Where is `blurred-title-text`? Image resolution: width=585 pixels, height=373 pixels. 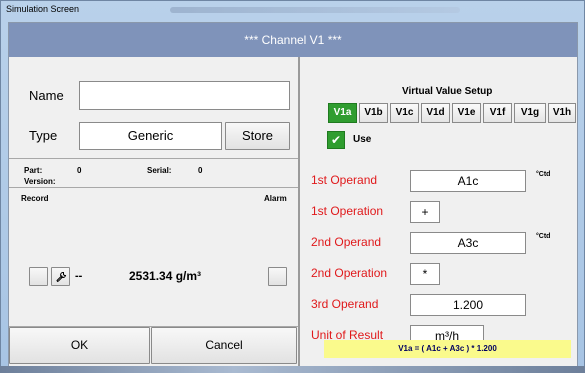
blurred-title-text is located at coordinates (315, 10).